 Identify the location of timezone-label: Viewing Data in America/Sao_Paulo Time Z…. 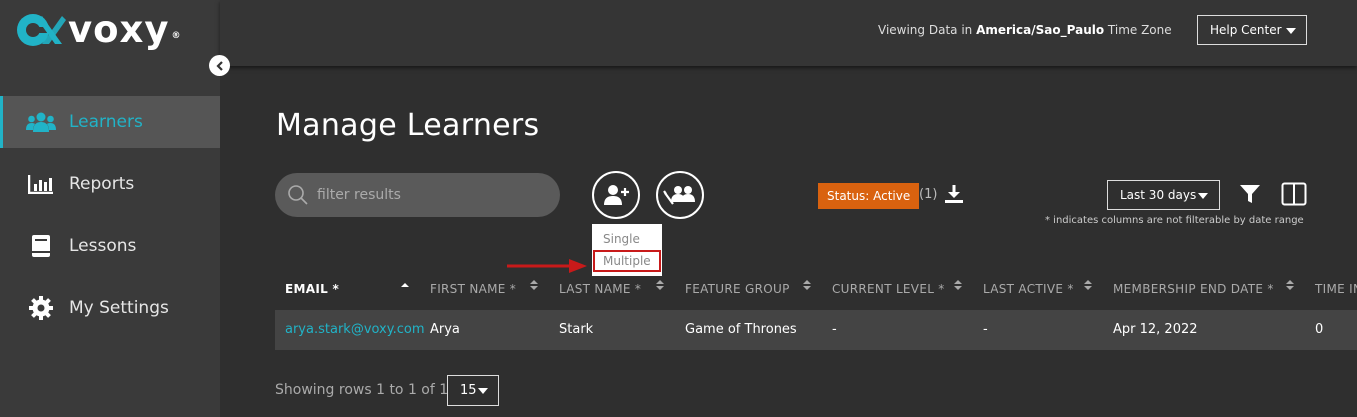
(1025, 30).